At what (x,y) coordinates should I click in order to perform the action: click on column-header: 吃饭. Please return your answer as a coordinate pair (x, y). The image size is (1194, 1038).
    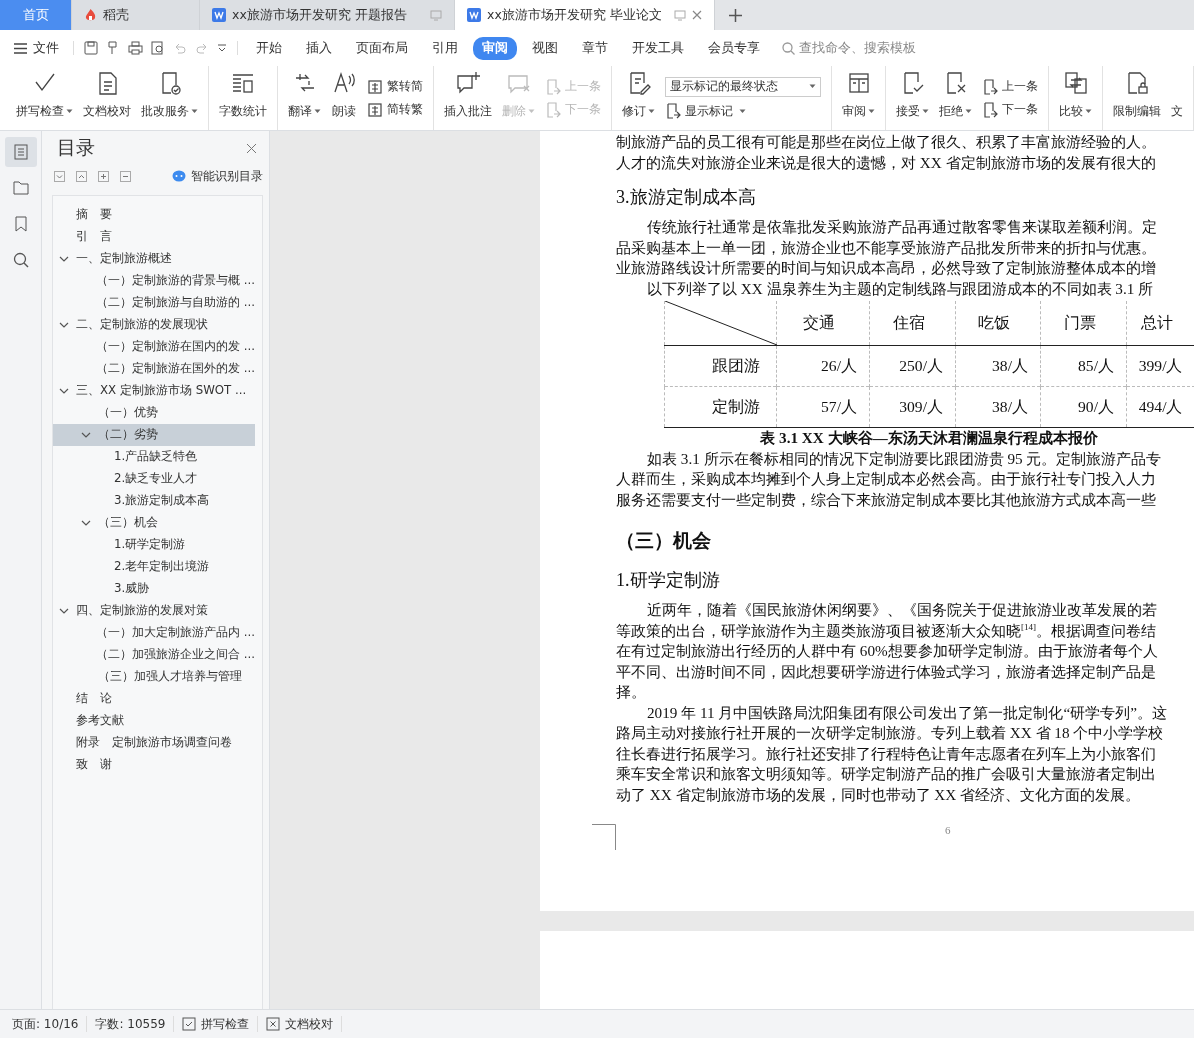
    Looking at the image, I should click on (998, 323).